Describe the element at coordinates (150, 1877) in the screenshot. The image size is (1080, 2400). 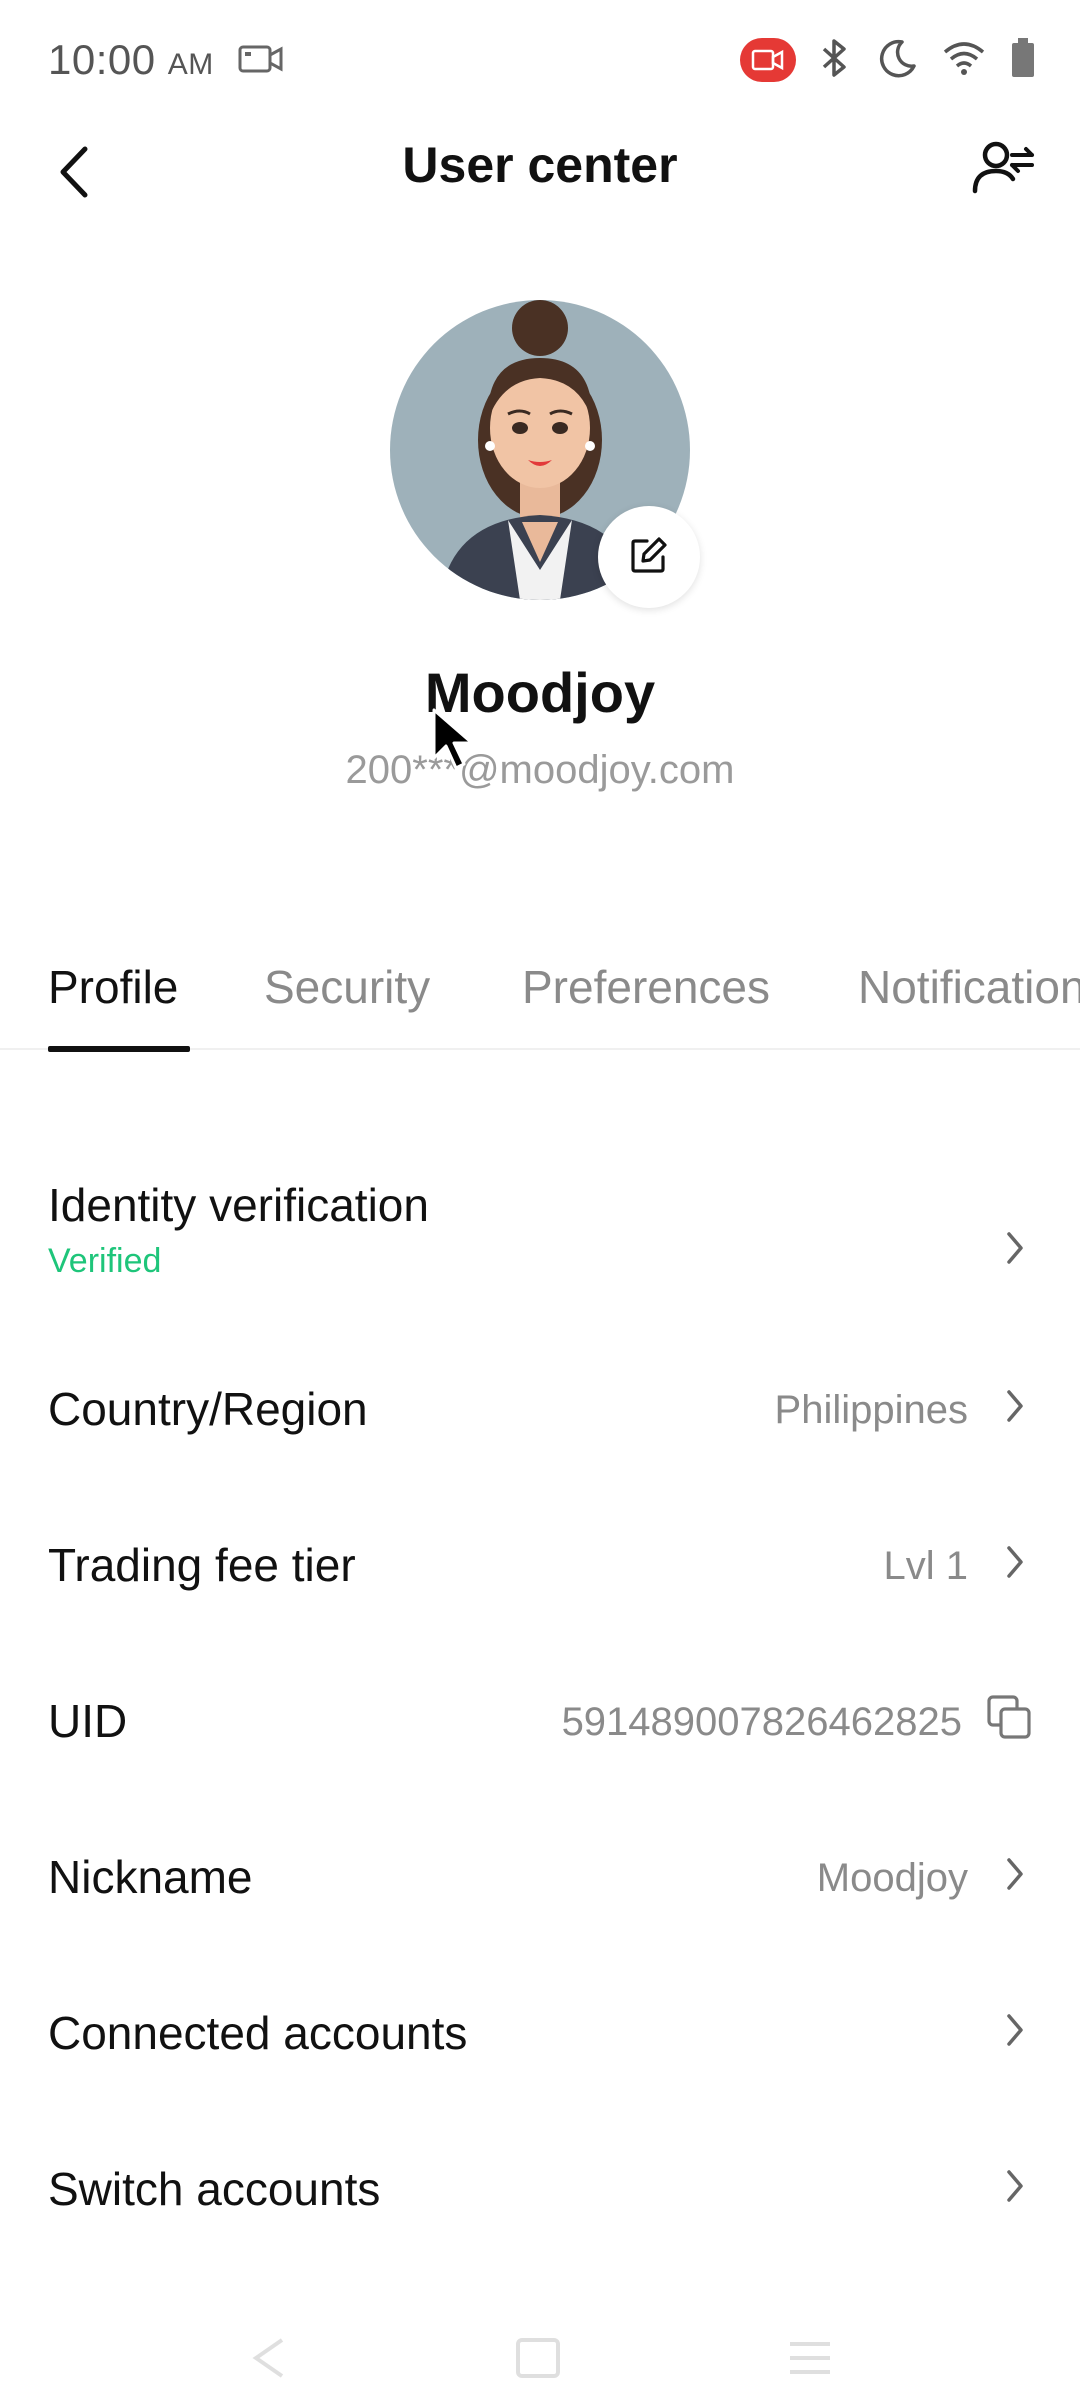
I see `nickname-label: Nickname` at that location.